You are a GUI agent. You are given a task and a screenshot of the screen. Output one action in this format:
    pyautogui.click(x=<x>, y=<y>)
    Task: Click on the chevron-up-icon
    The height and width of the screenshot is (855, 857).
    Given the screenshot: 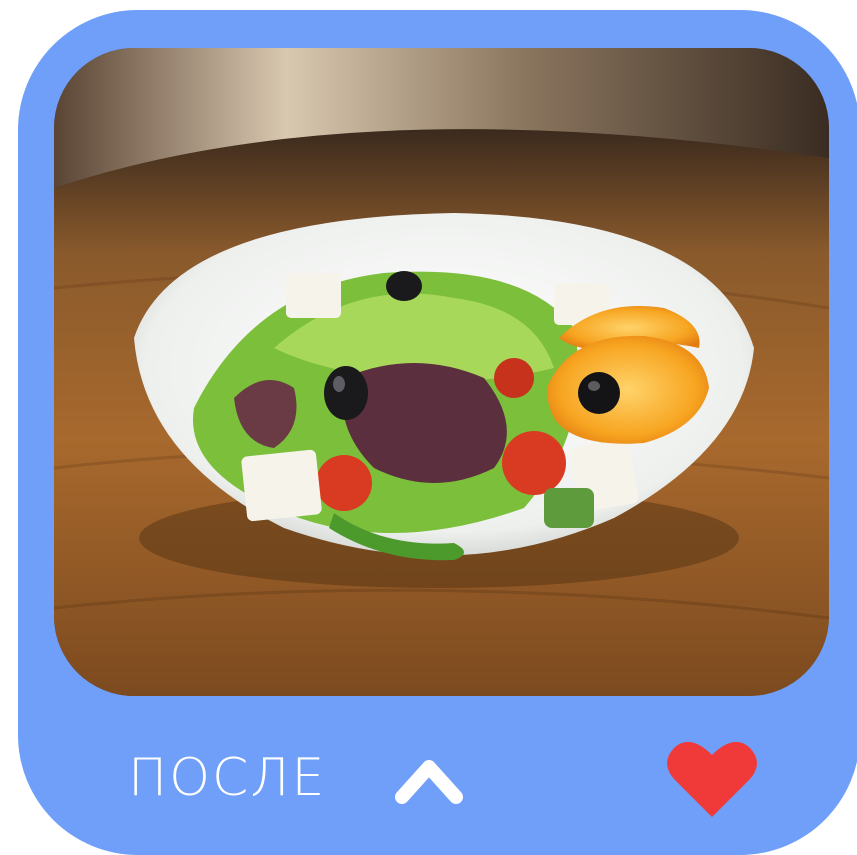 What is the action you would take?
    pyautogui.click(x=429, y=781)
    